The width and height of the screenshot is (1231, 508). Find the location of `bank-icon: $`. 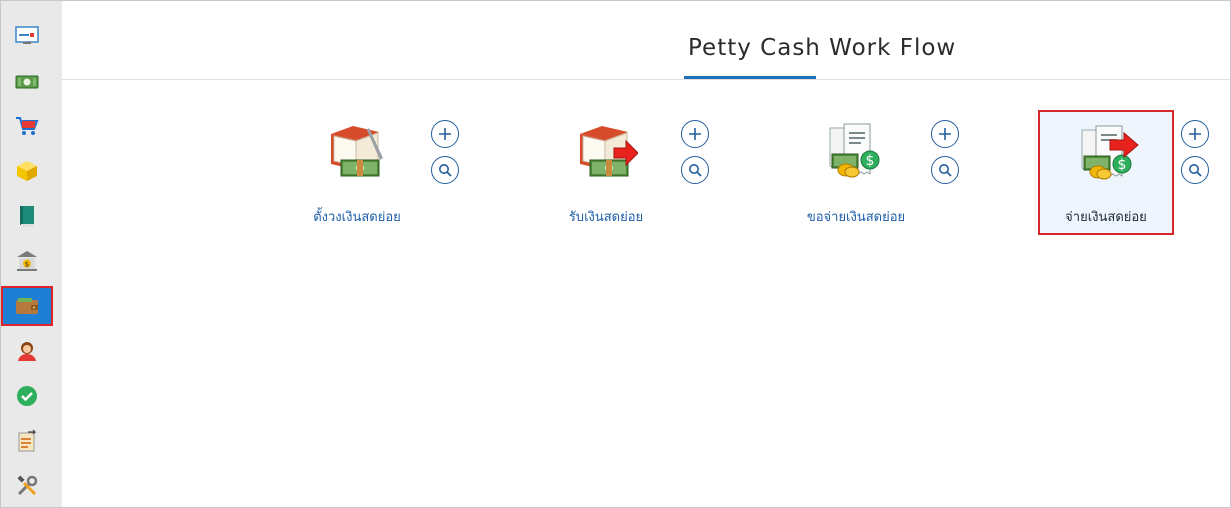

bank-icon: $ is located at coordinates (27, 261).